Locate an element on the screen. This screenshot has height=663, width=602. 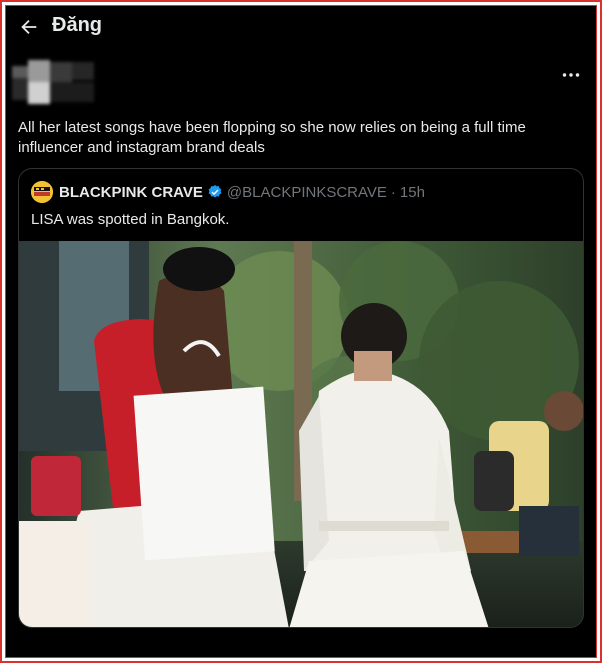
more-options-button is located at coordinates (571, 75).